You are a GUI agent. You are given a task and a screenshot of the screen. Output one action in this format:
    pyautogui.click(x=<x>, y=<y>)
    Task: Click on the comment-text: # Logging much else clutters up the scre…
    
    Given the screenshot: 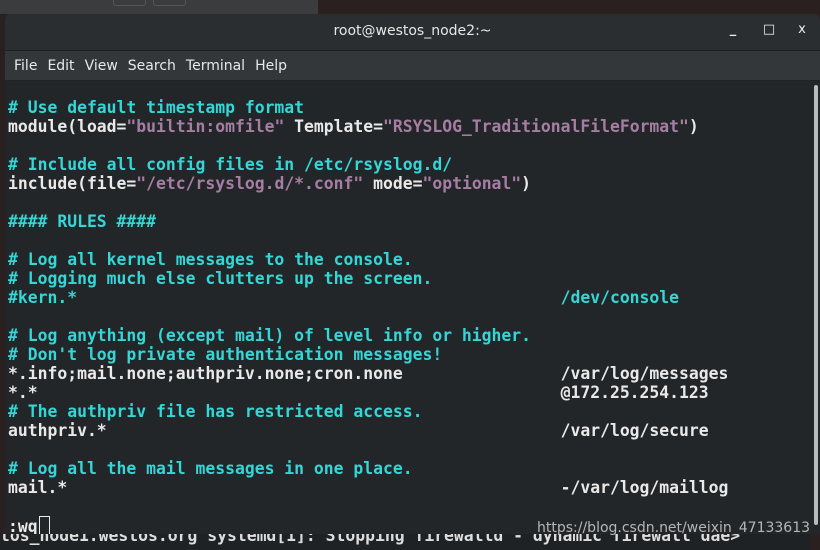 What is the action you would take?
    pyautogui.click(x=220, y=278)
    